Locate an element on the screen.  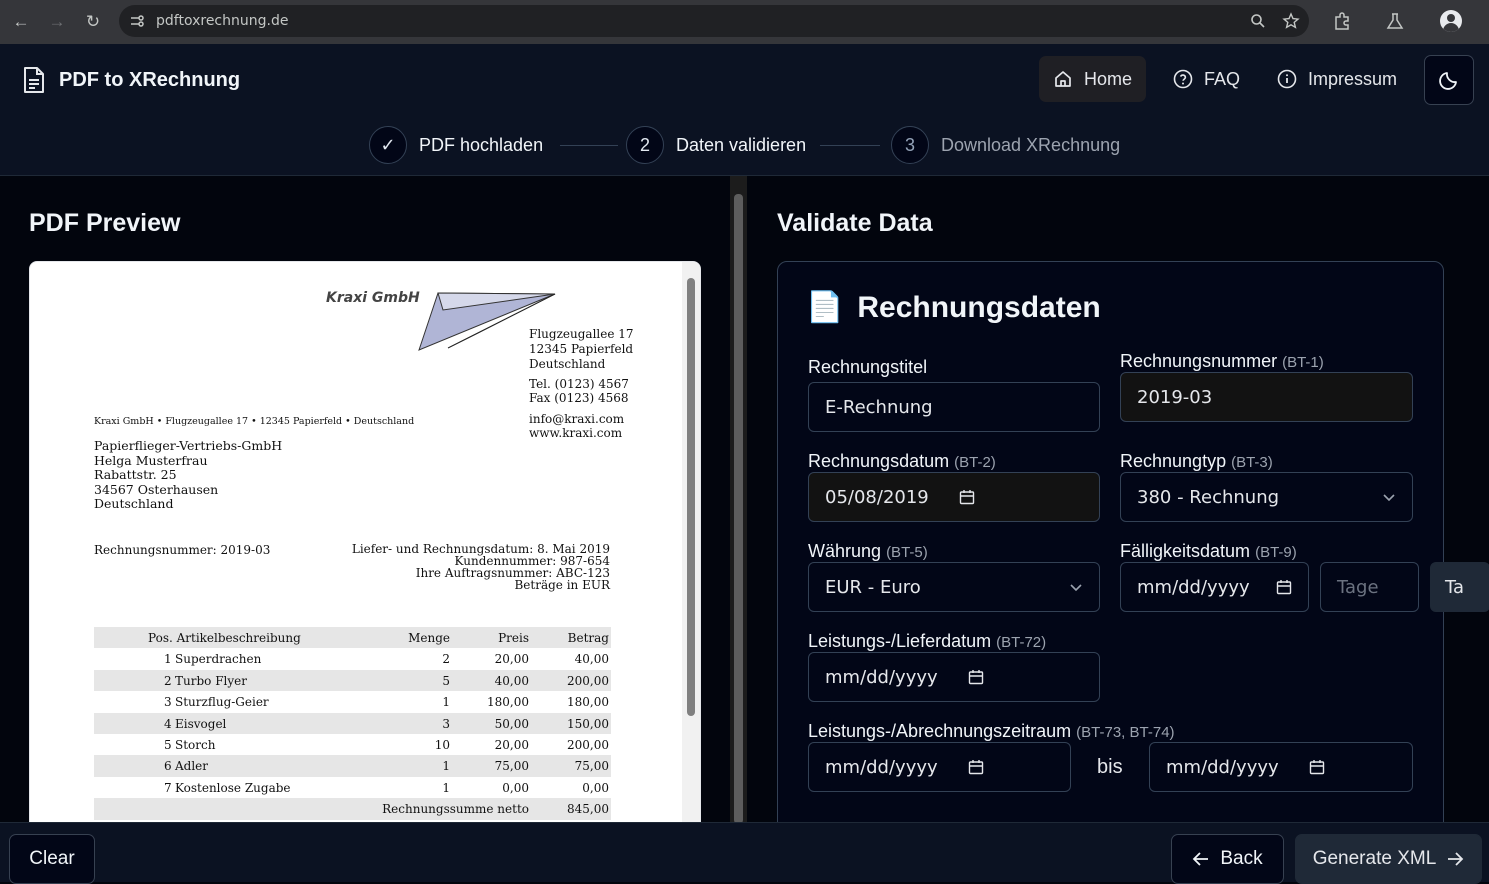
url-text: pdftoxrechnung.de is located at coordinates (222, 21).